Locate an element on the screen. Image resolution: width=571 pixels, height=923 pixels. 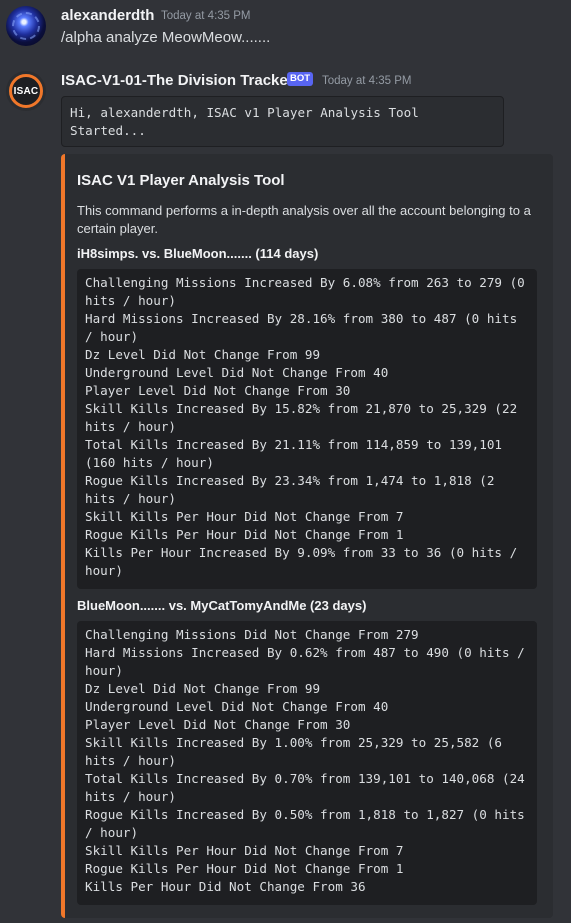
bot-author: ISAC-V1-01-The Division Tracker is located at coordinates (177, 80).